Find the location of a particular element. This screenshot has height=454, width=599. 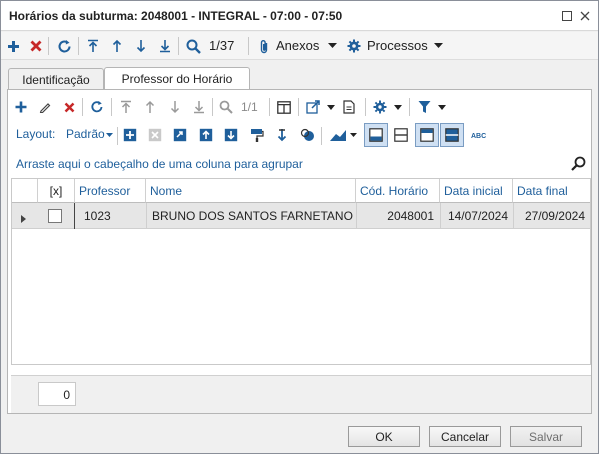

view-rows-toggle is located at coordinates (452, 135).